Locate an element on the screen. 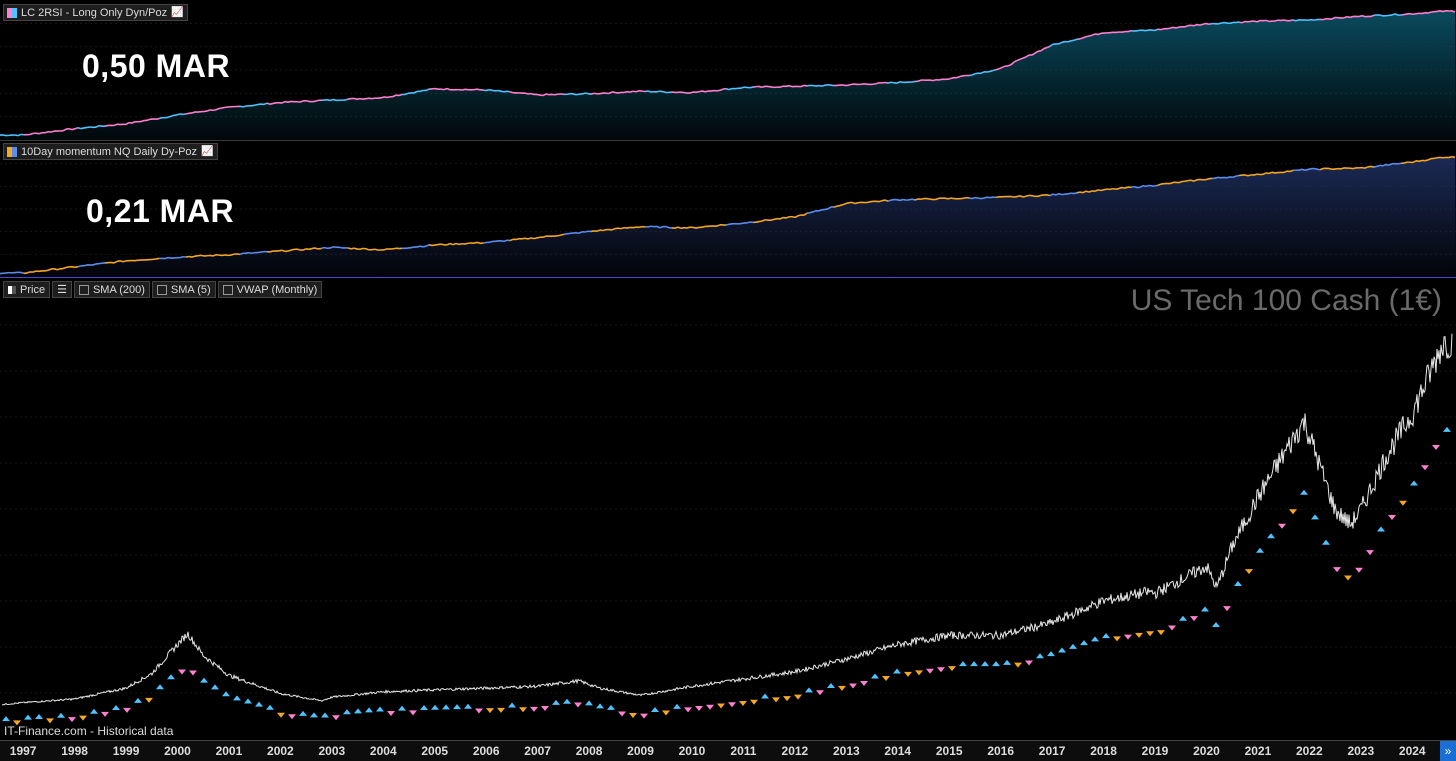 The height and width of the screenshot is (761, 1456). x-tick-label: 2000 is located at coordinates (177, 751).